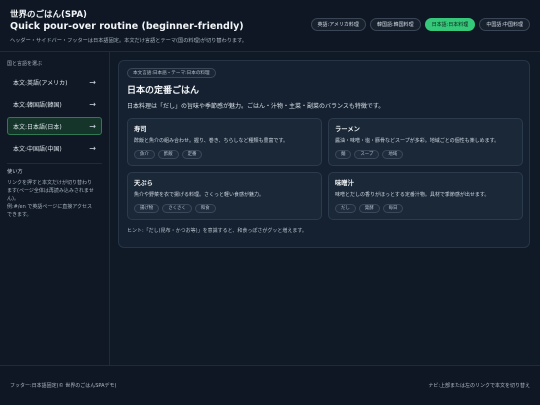  What do you see at coordinates (425, 208) in the screenshot?
I see `tag-list: だし 発酵 毎日` at bounding box center [425, 208].